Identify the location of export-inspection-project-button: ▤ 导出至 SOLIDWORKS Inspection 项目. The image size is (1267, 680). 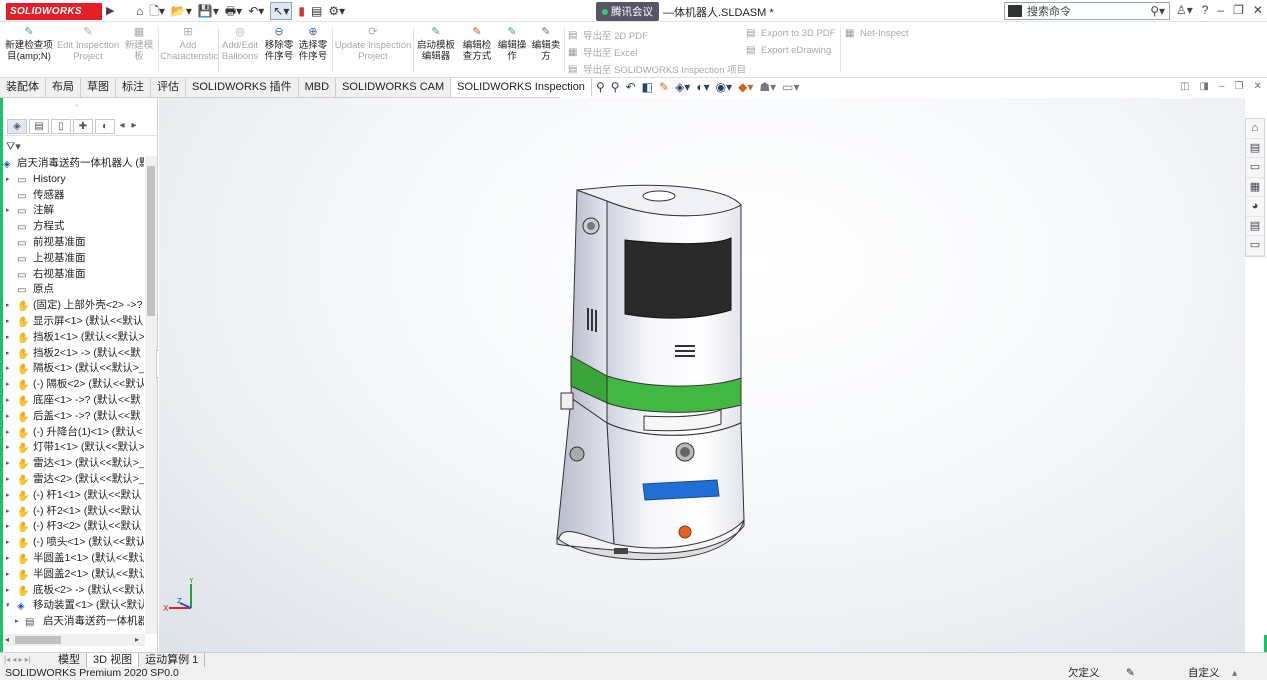
(657, 69).